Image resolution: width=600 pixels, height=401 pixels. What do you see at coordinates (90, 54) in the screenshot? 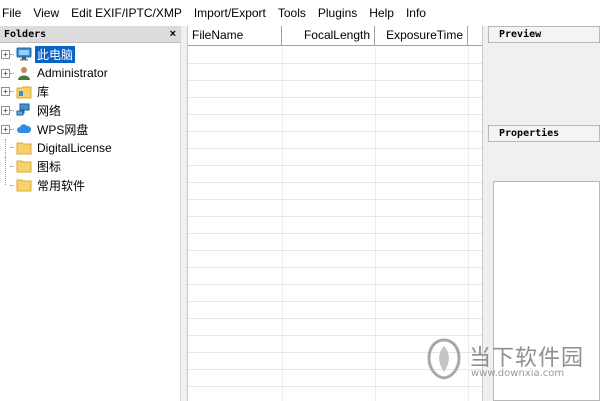
I see `tree-item-this-pc: + 此电脑` at bounding box center [90, 54].